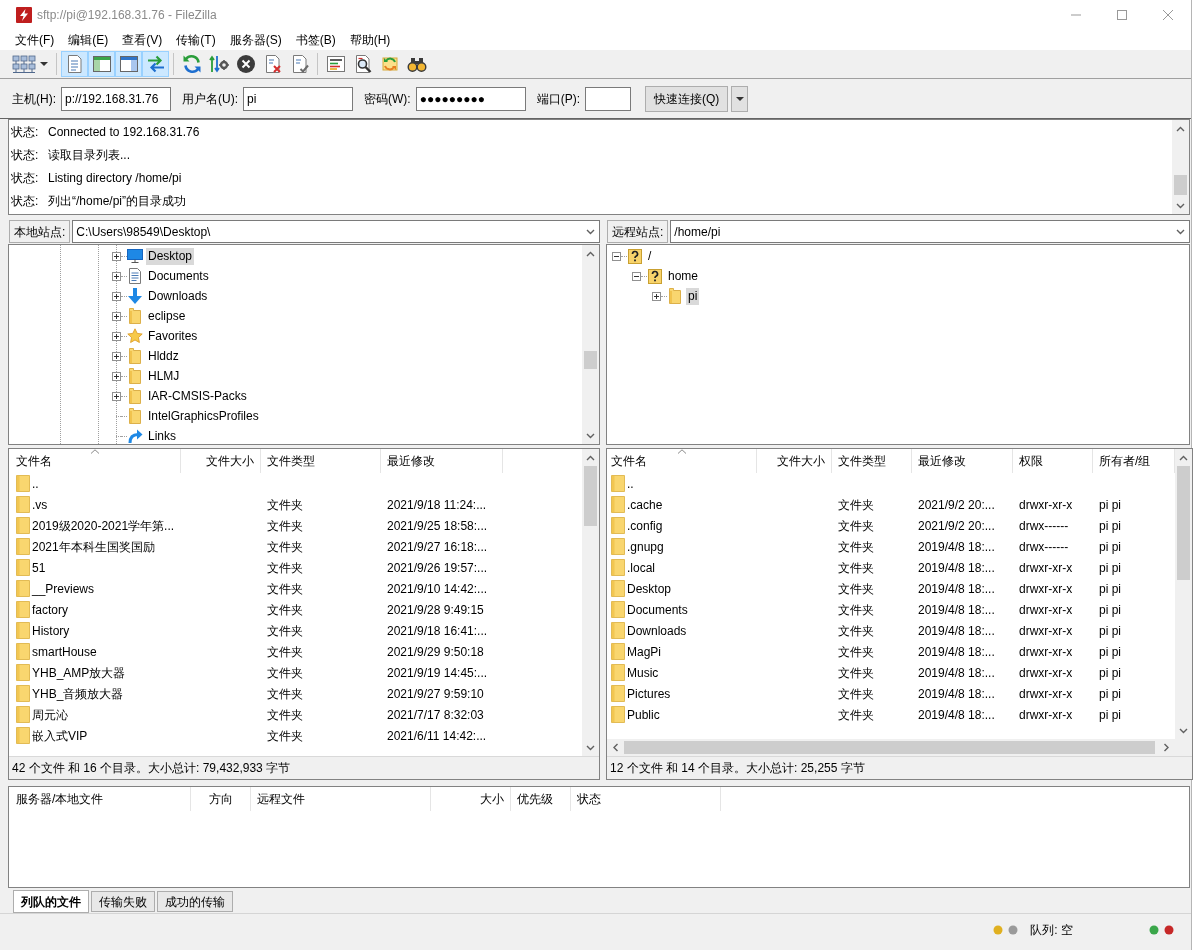  What do you see at coordinates (646, 799) in the screenshot?
I see `column-header: 状态` at bounding box center [646, 799].